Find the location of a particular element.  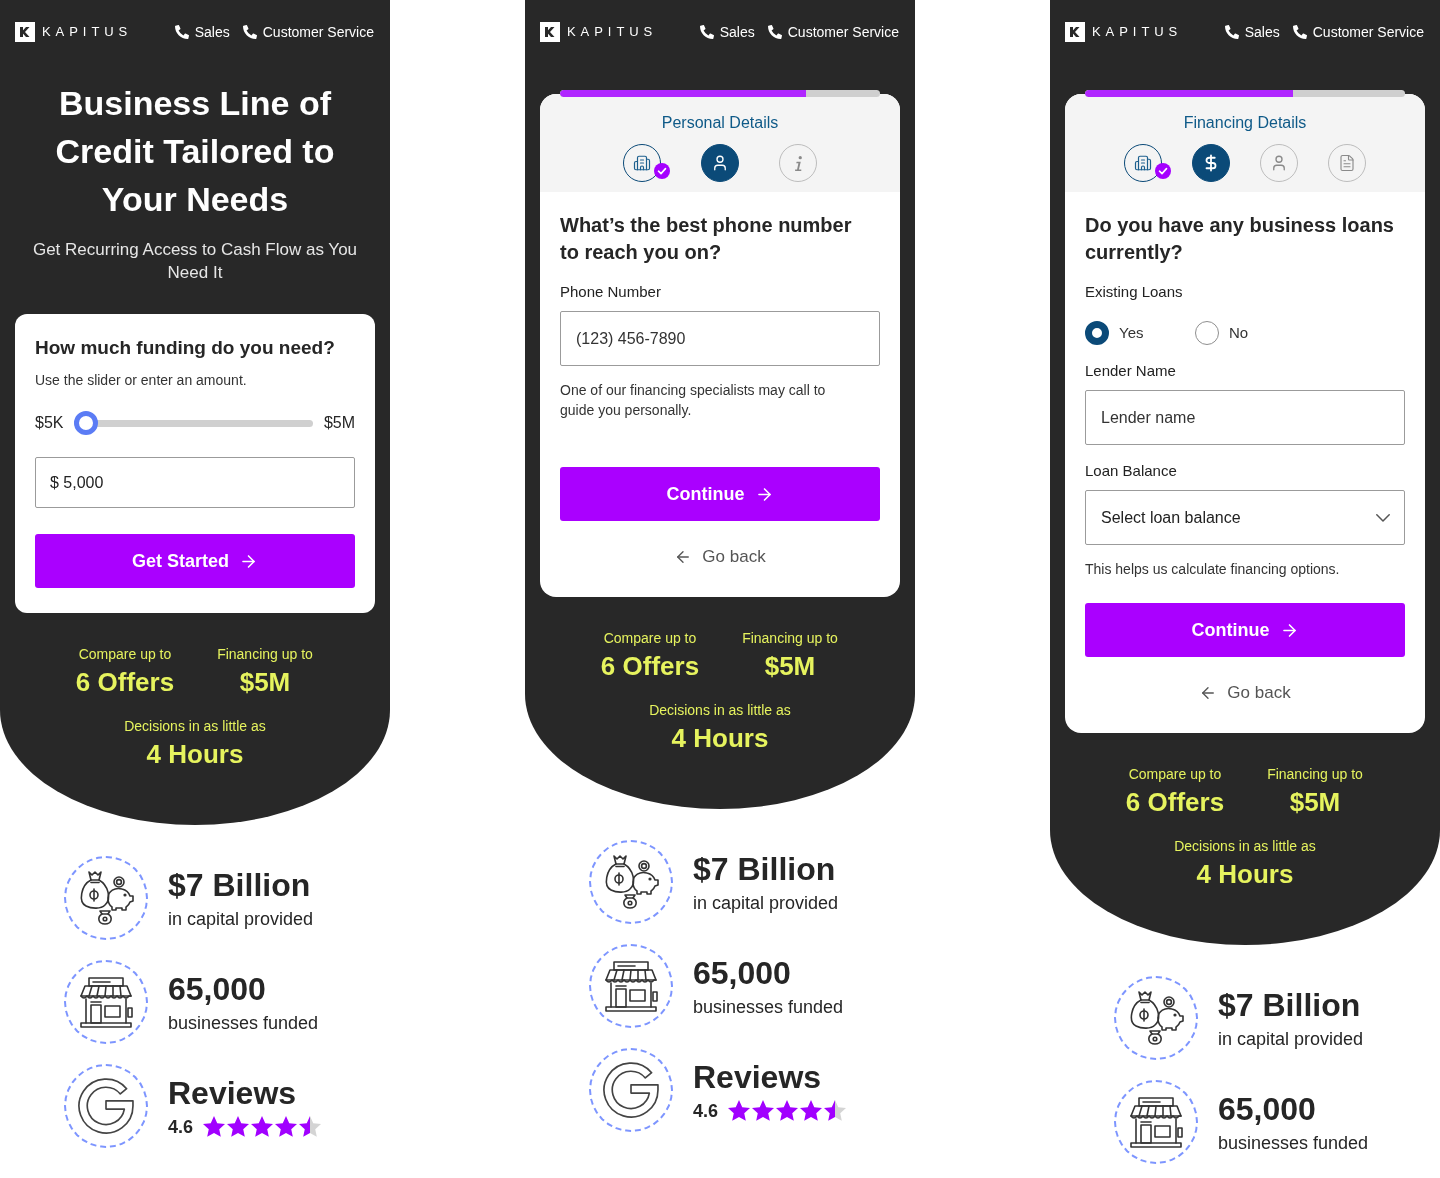

slider-thumb is located at coordinates (86, 423).